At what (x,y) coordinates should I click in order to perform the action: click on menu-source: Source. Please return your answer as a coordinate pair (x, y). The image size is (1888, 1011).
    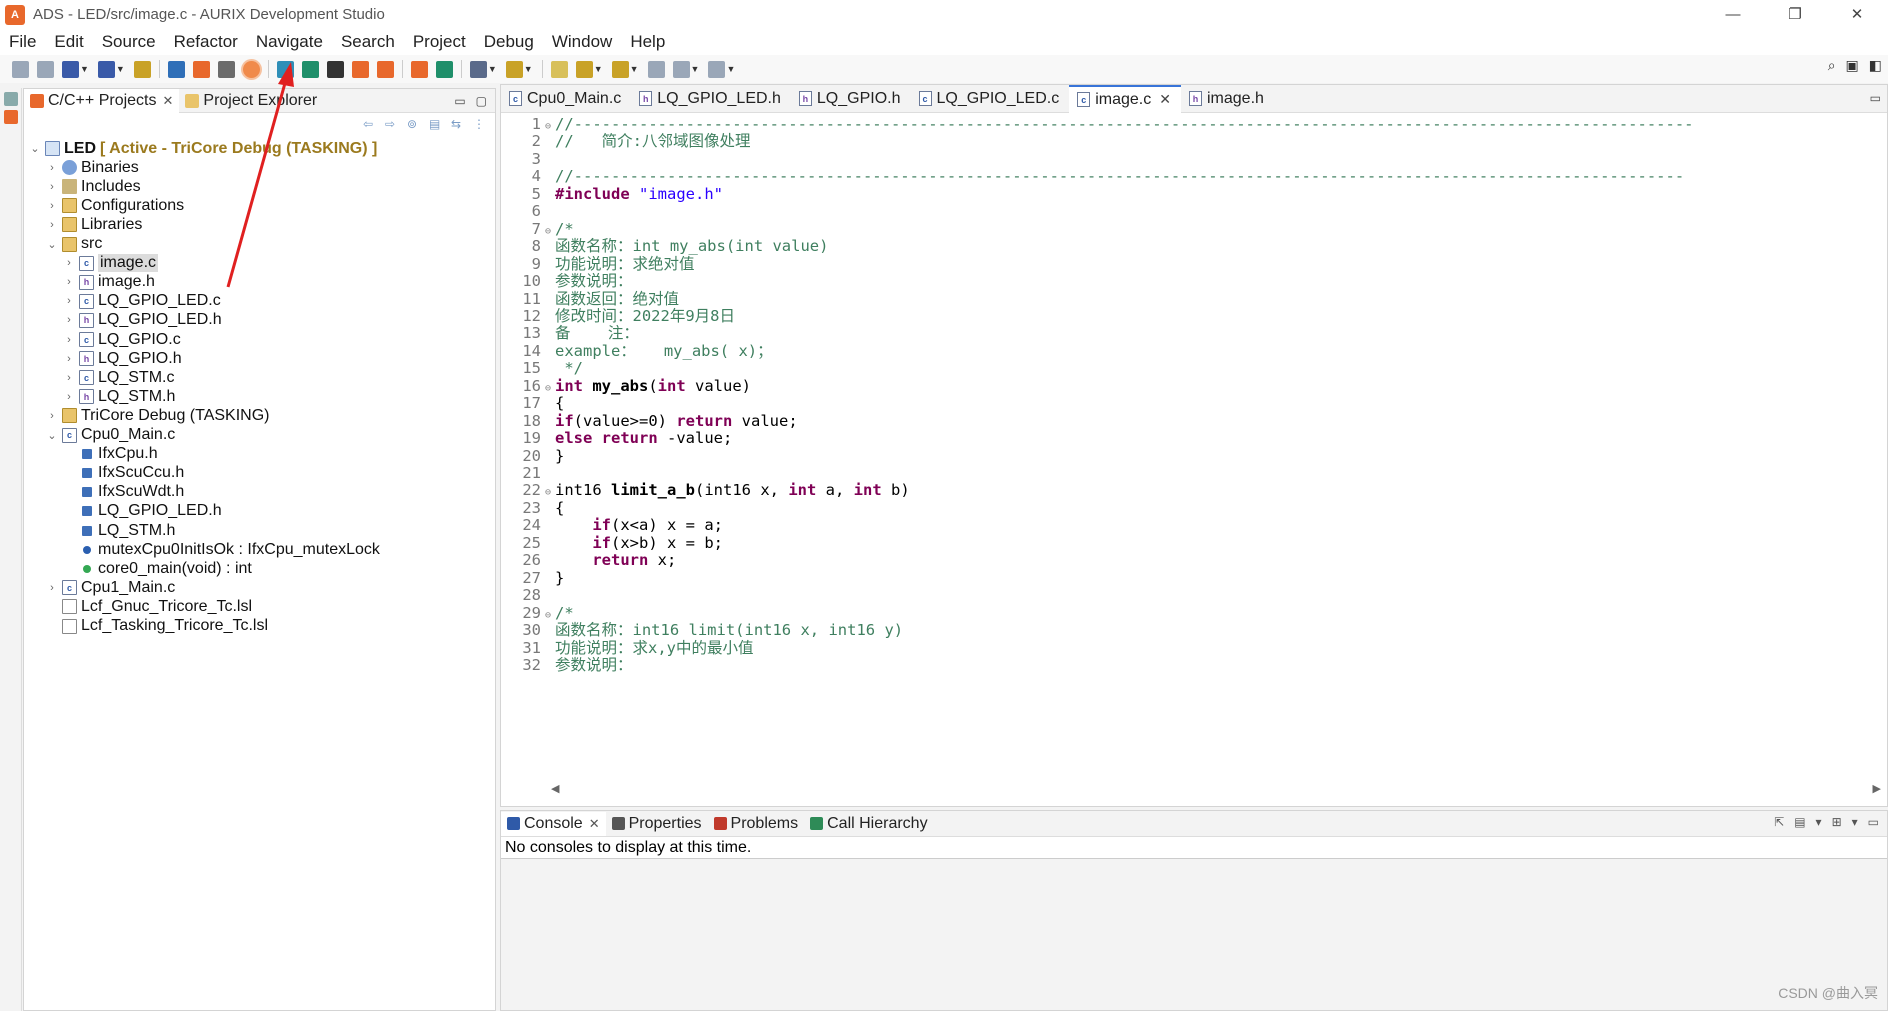
    Looking at the image, I should click on (129, 42).